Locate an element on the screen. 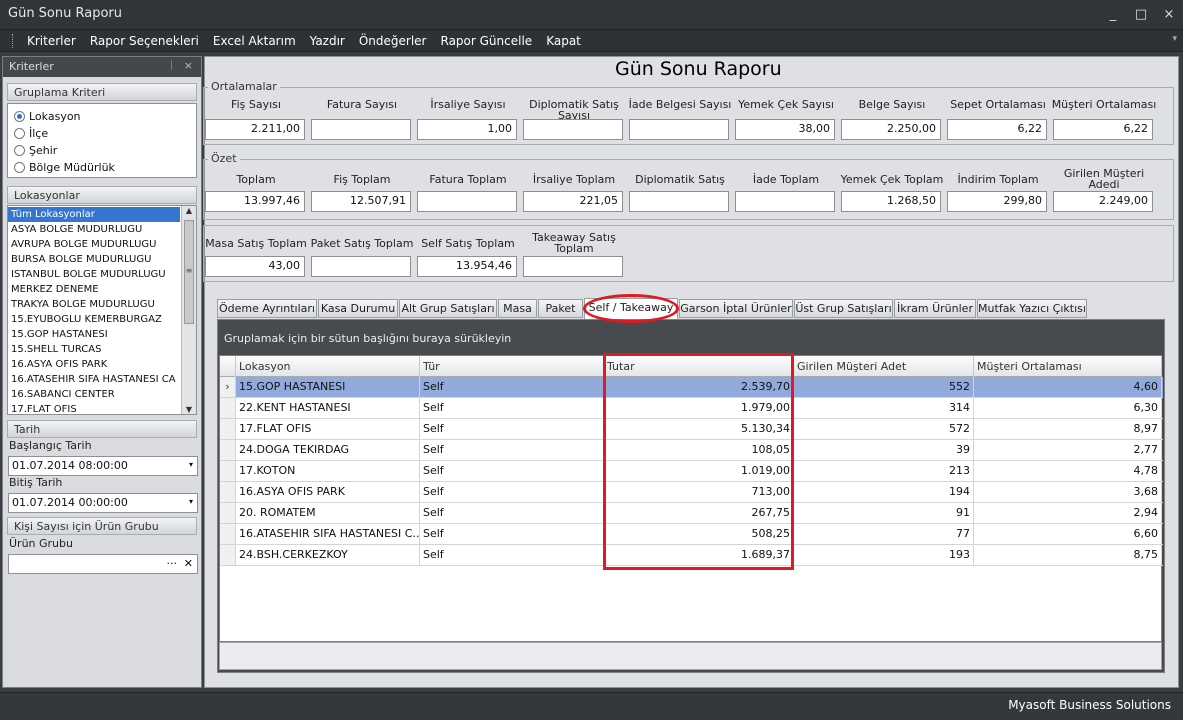 The height and width of the screenshot is (720, 1183). location-item: BURSA BOLGE MUDURLUGU is located at coordinates (94, 259).